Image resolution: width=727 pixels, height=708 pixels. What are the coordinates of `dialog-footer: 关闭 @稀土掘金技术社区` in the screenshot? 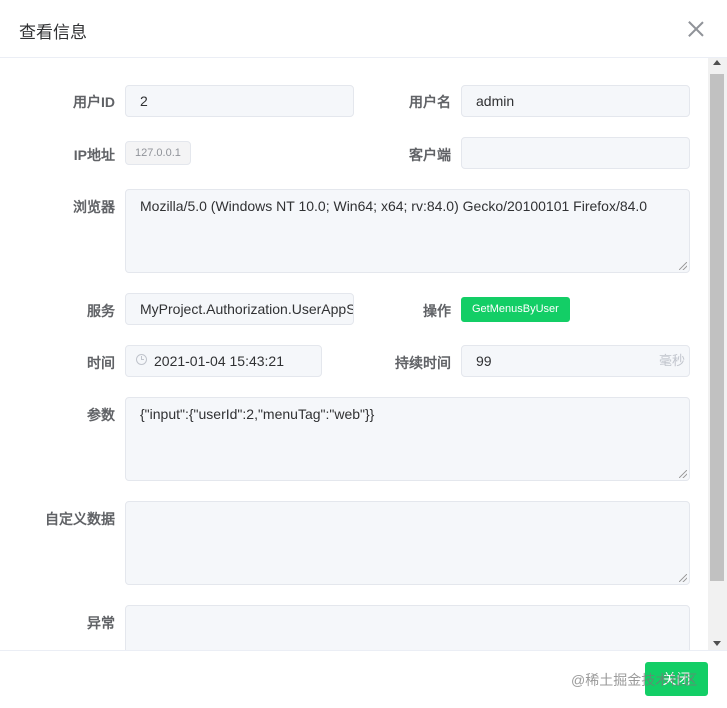 It's located at (363, 679).